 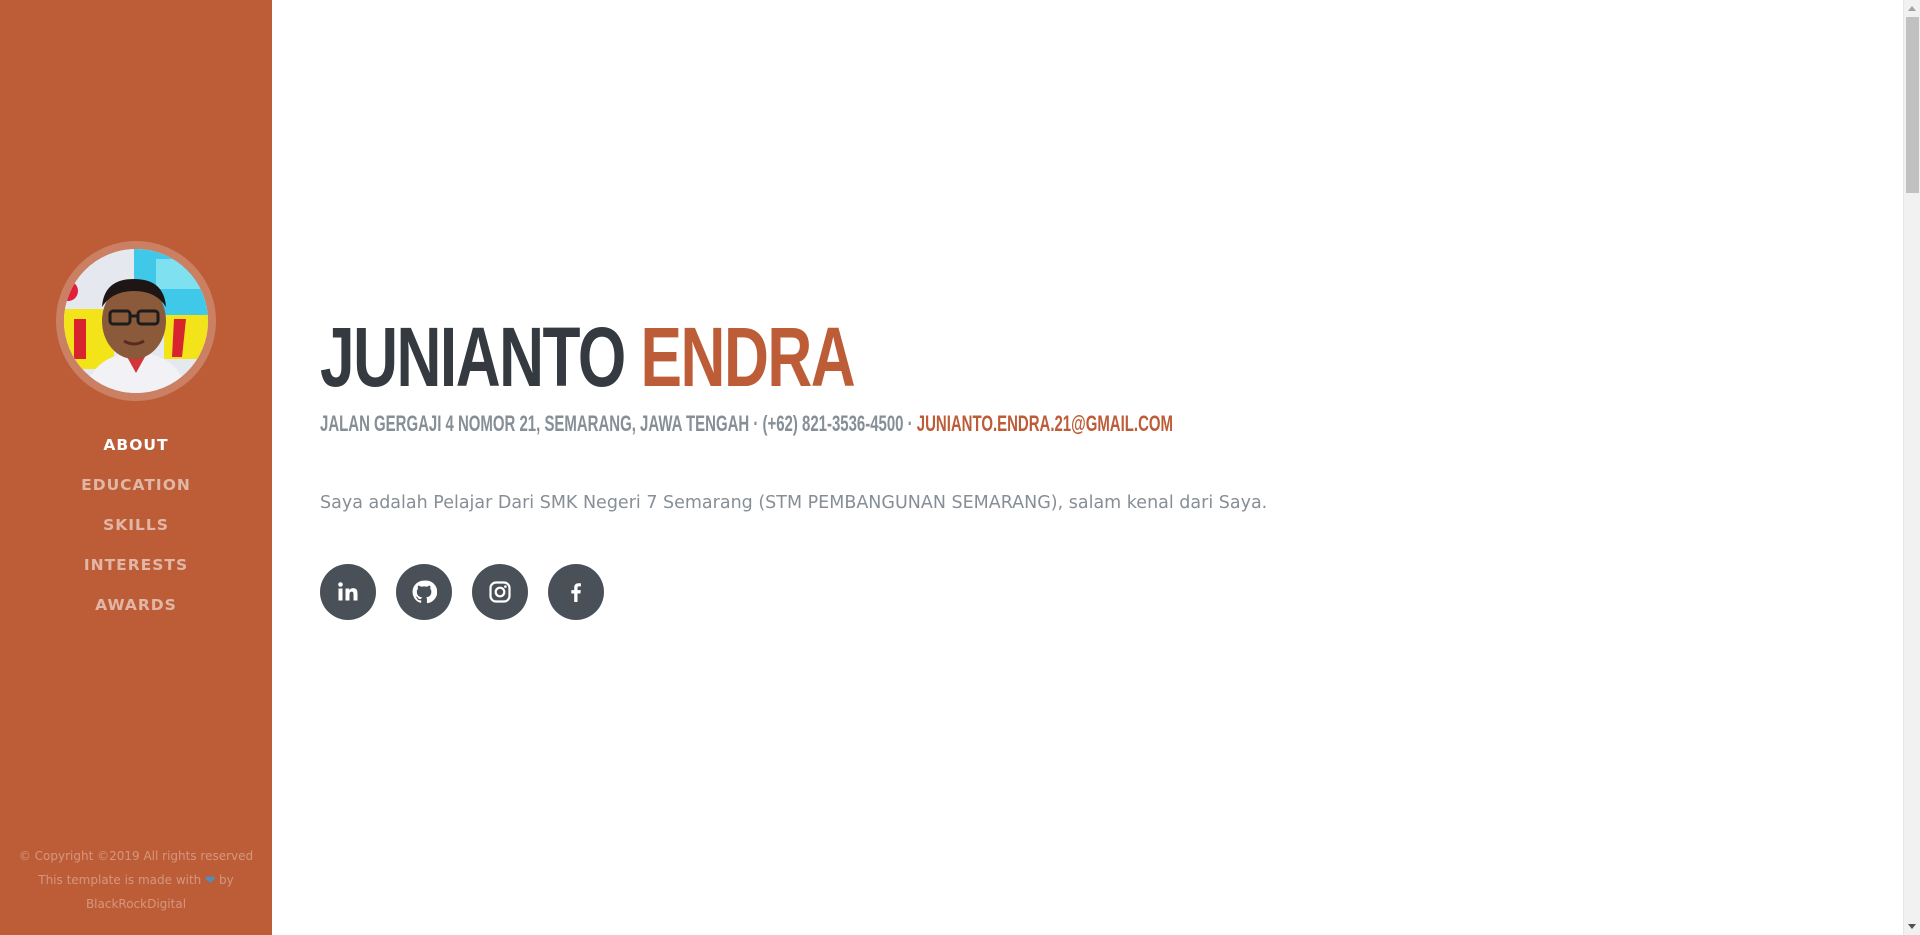 I want to click on profile-avatar, so click(x=136, y=321).